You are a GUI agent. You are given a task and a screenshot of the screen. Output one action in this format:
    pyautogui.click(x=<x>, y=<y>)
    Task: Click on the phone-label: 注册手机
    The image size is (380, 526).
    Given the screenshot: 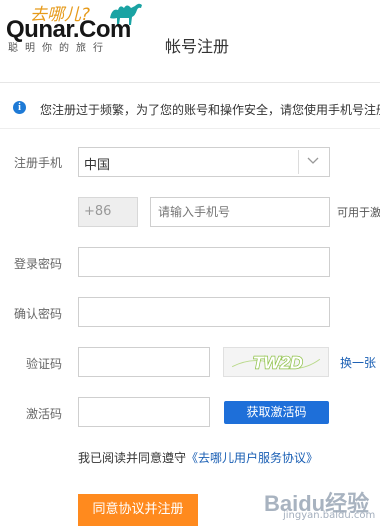 What is the action you would take?
    pyautogui.click(x=37, y=163)
    